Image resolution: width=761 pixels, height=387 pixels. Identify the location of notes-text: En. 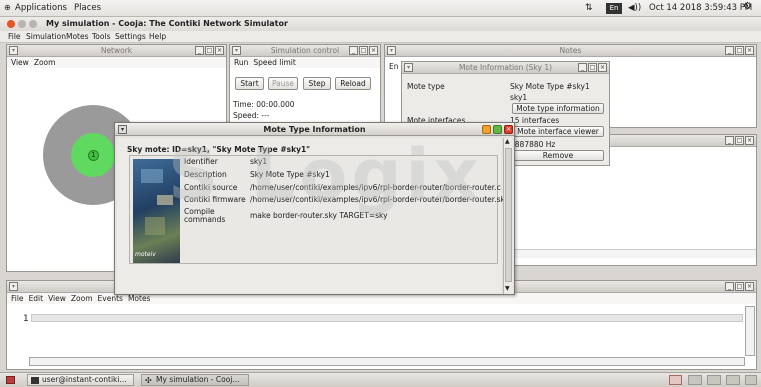
(394, 66).